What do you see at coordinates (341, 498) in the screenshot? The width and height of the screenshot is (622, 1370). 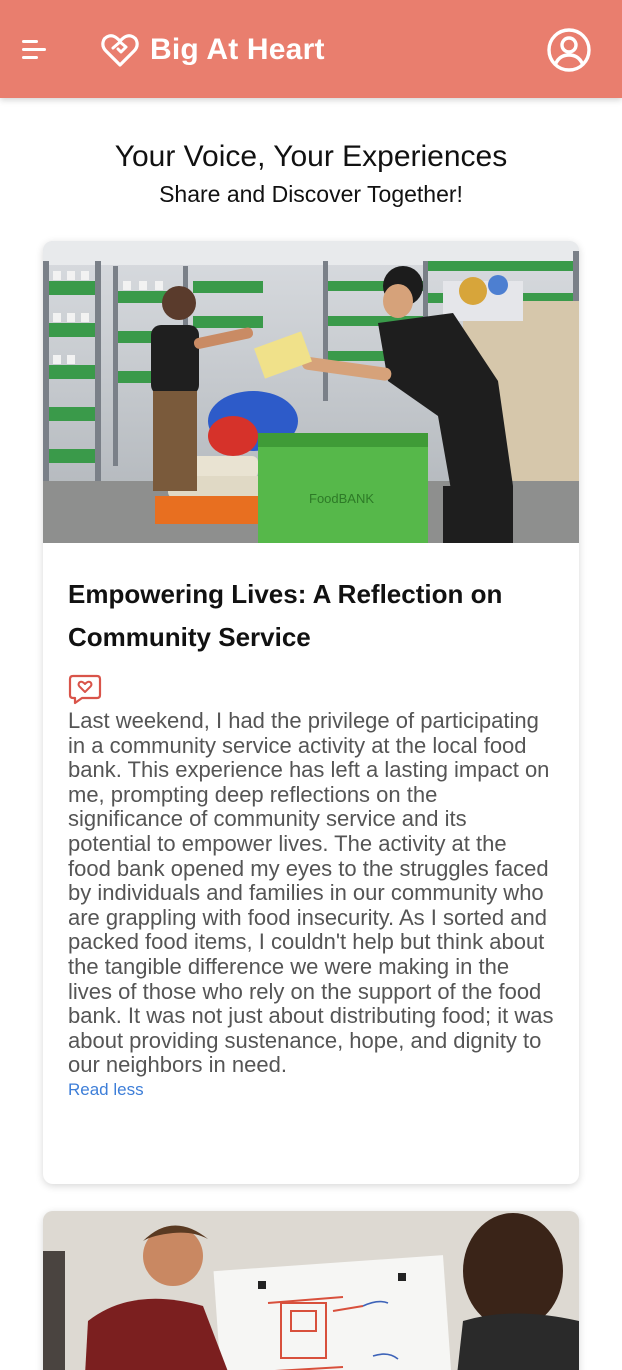 I see `svg-text: FoodBANK` at bounding box center [341, 498].